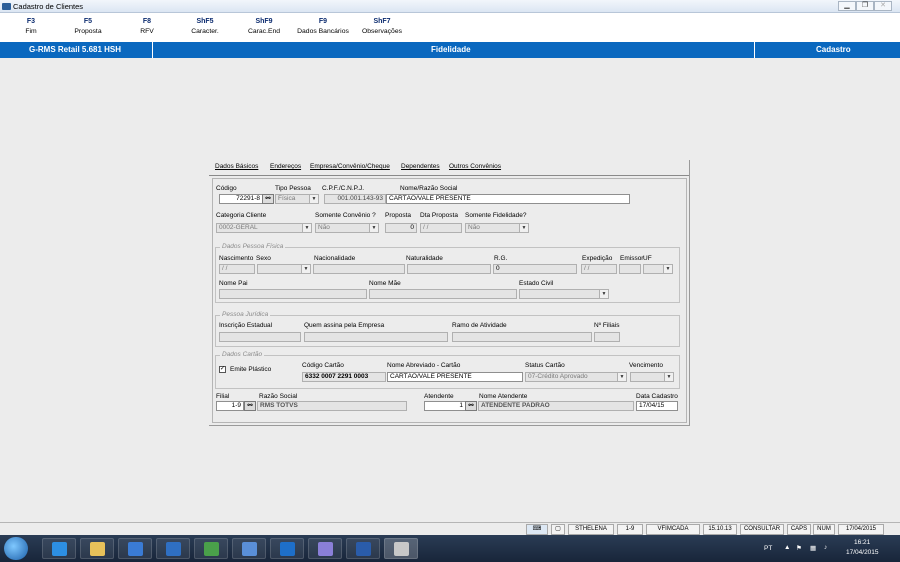 This screenshot has width=900, height=562. What do you see at coordinates (799, 548) in the screenshot?
I see `flag-icon: ⚑` at bounding box center [799, 548].